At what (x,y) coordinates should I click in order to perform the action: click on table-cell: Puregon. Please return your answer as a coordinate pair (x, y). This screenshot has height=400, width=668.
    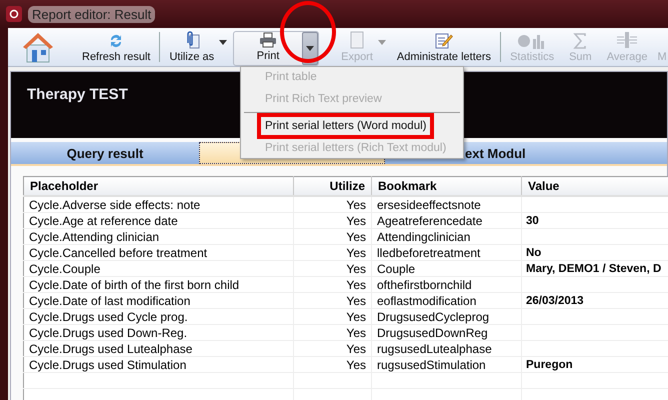
    Looking at the image, I should click on (595, 364).